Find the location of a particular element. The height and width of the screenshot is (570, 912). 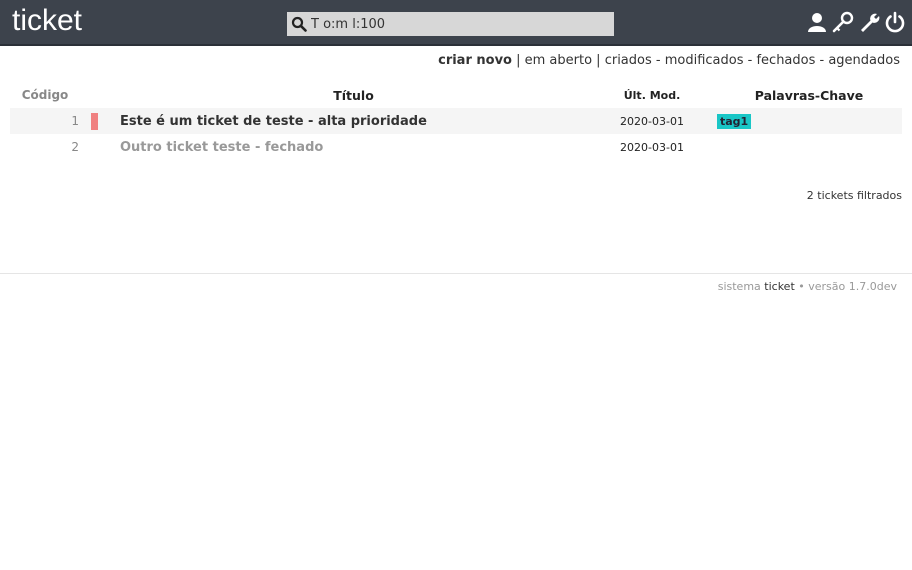

power-icon is located at coordinates (895, 22).